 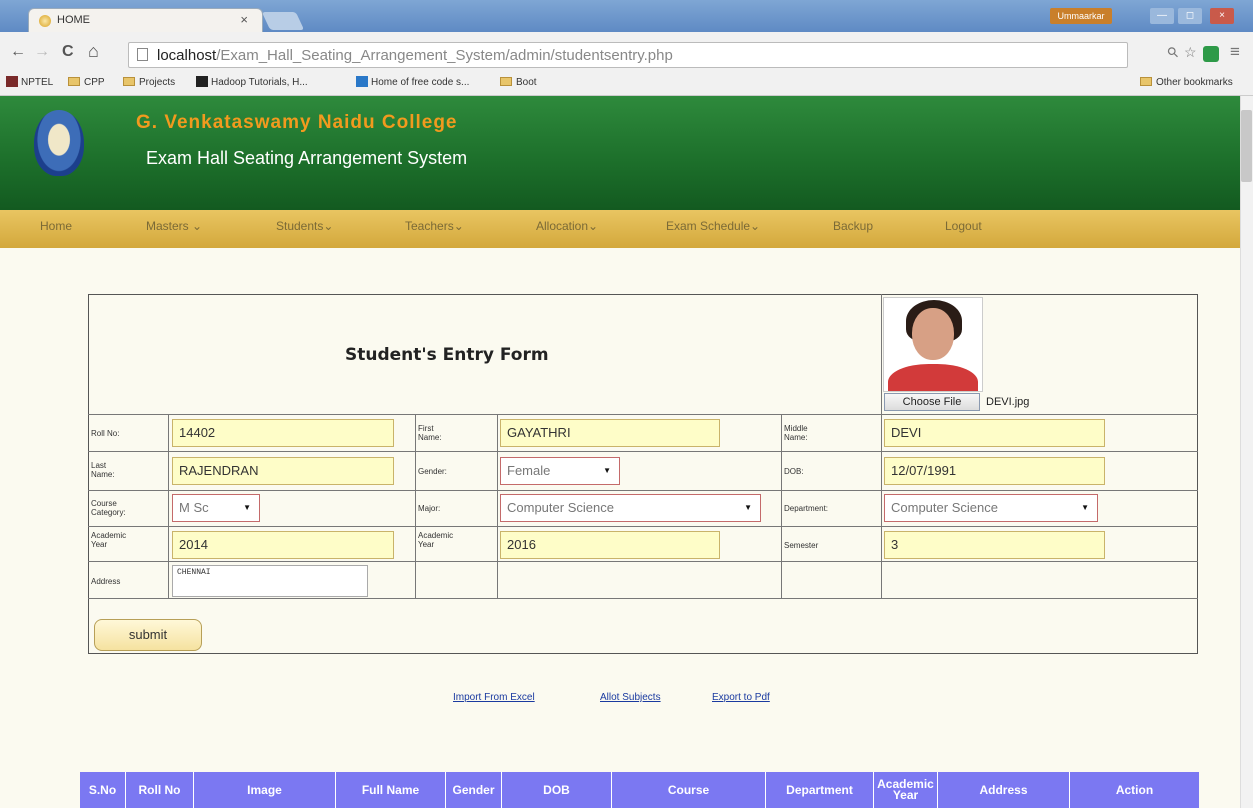 I want to click on bookmark-label: Boot, so click(x=526, y=82).